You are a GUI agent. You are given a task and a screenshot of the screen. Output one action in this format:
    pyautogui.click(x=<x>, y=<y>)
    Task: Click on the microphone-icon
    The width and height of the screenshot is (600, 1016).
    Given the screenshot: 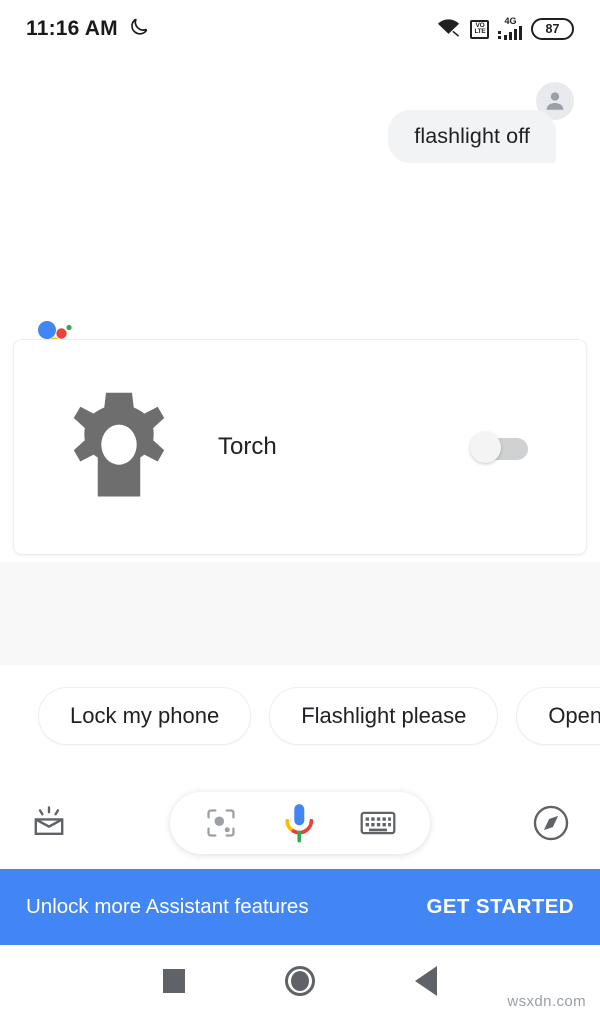 What is the action you would take?
    pyautogui.click(x=299, y=823)
    